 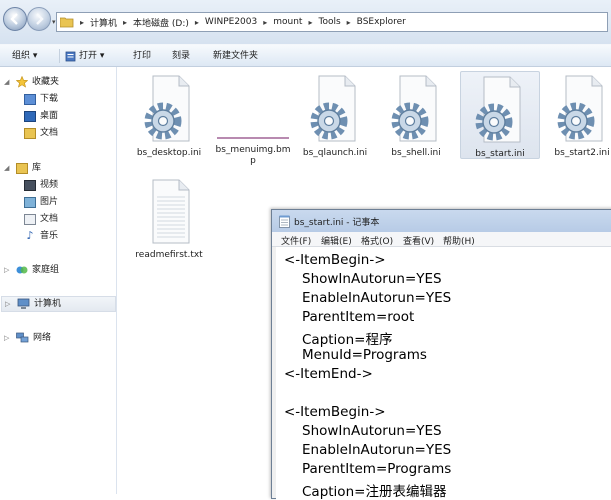 I want to click on menu-help: 帮助(H), so click(x=459, y=240).